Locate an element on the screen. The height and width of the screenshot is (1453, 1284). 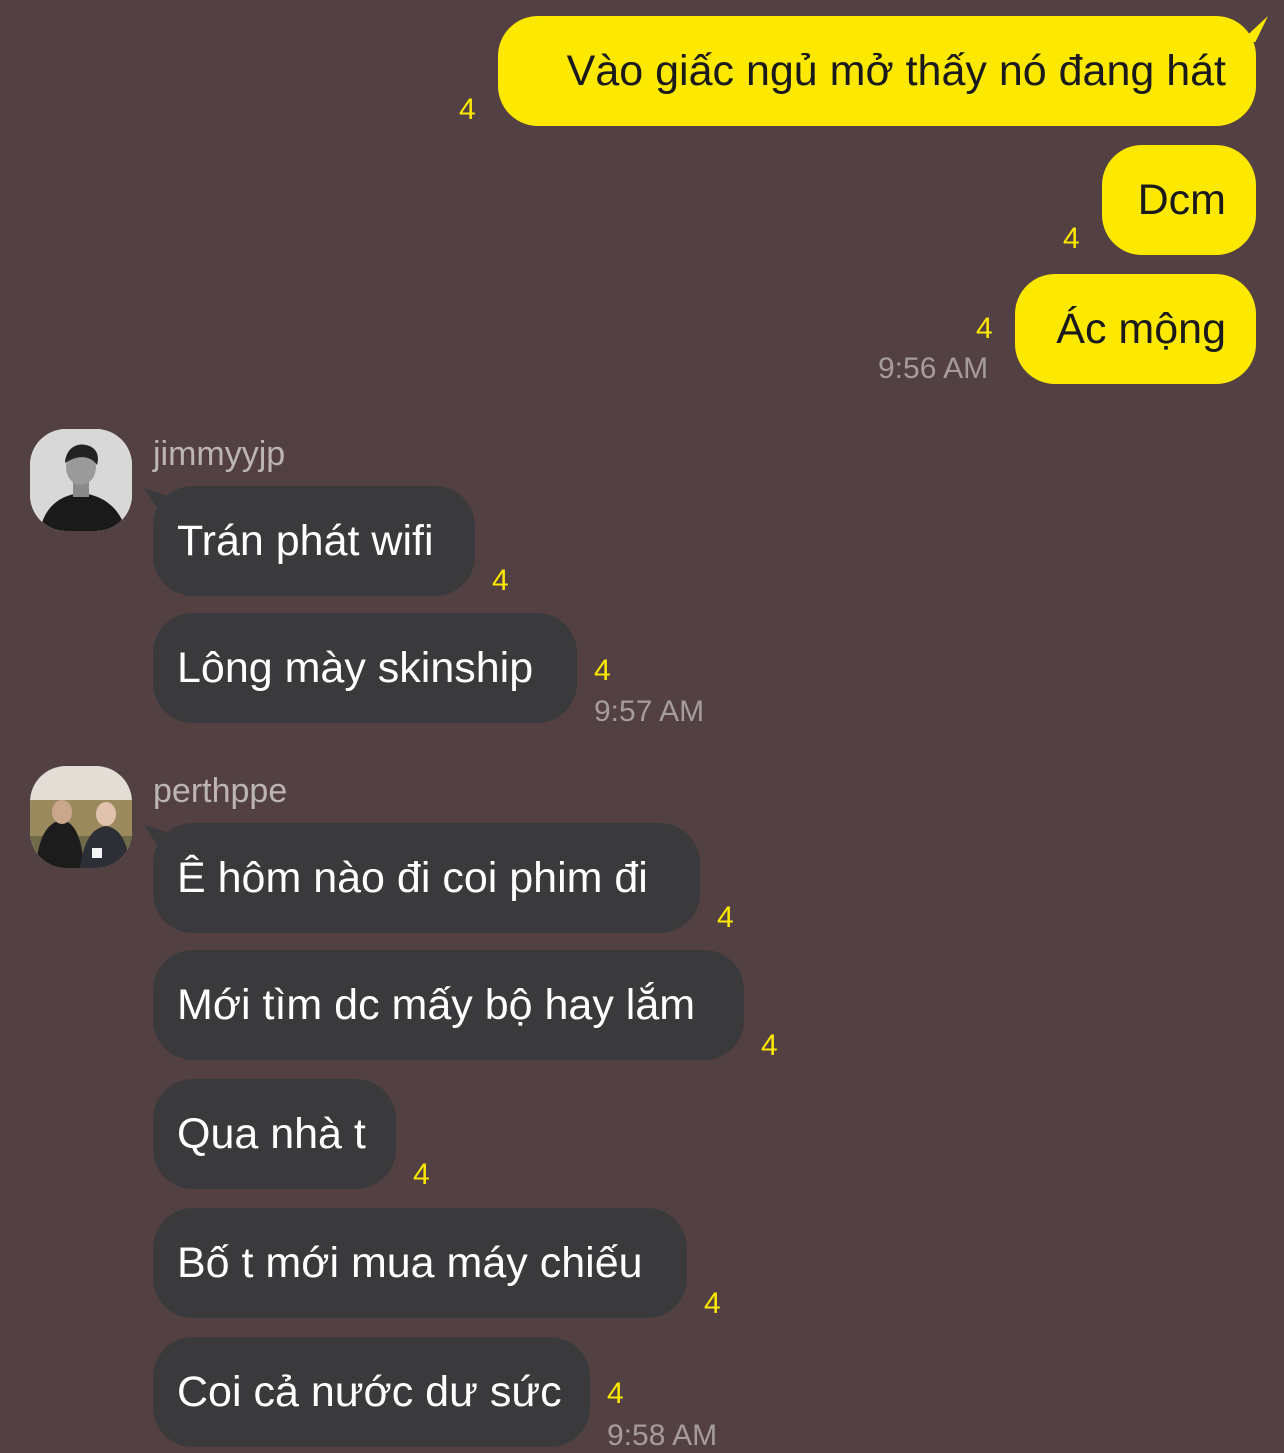
sender-name: perthppe is located at coordinates (220, 791).